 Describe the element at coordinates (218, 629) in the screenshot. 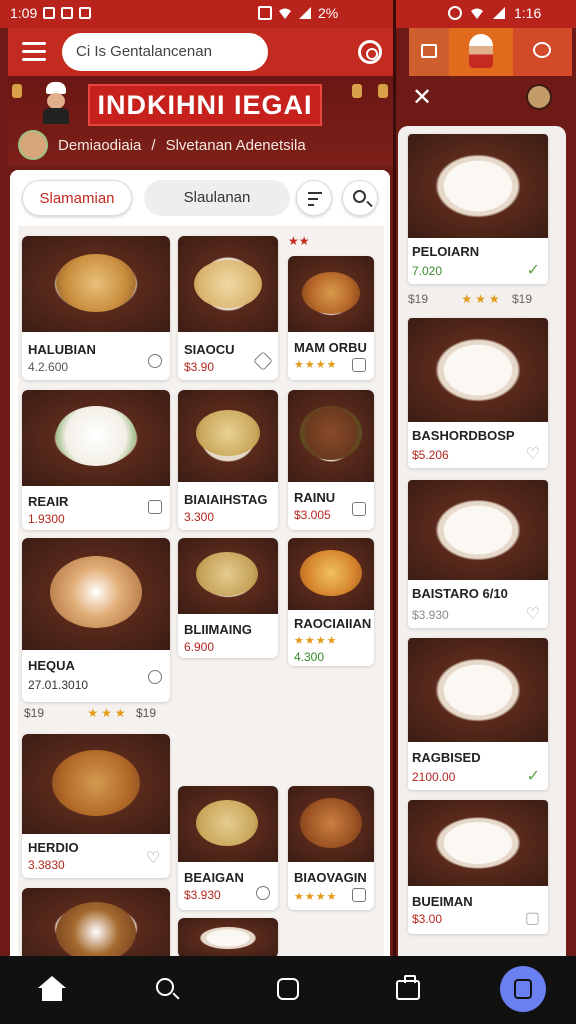

I see `food-name: BLIIMAING` at that location.